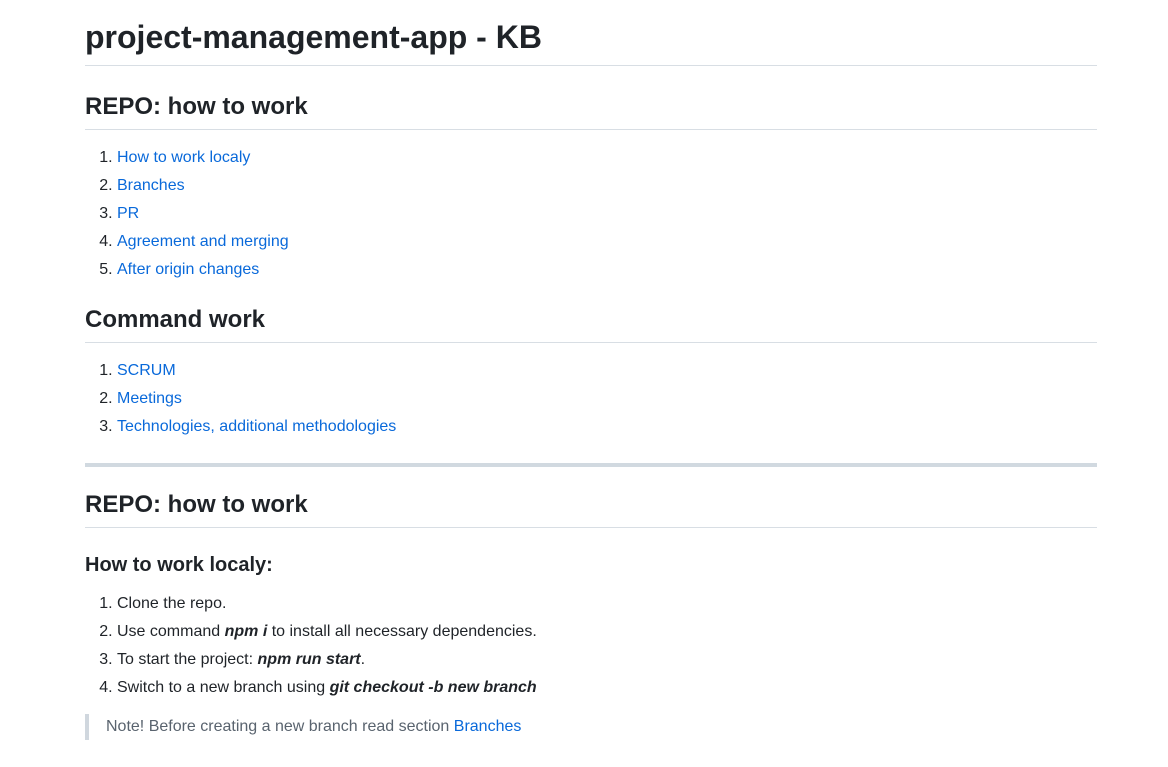  What do you see at coordinates (433, 687) in the screenshot?
I see `step-command: git checkout -b new branch` at bounding box center [433, 687].